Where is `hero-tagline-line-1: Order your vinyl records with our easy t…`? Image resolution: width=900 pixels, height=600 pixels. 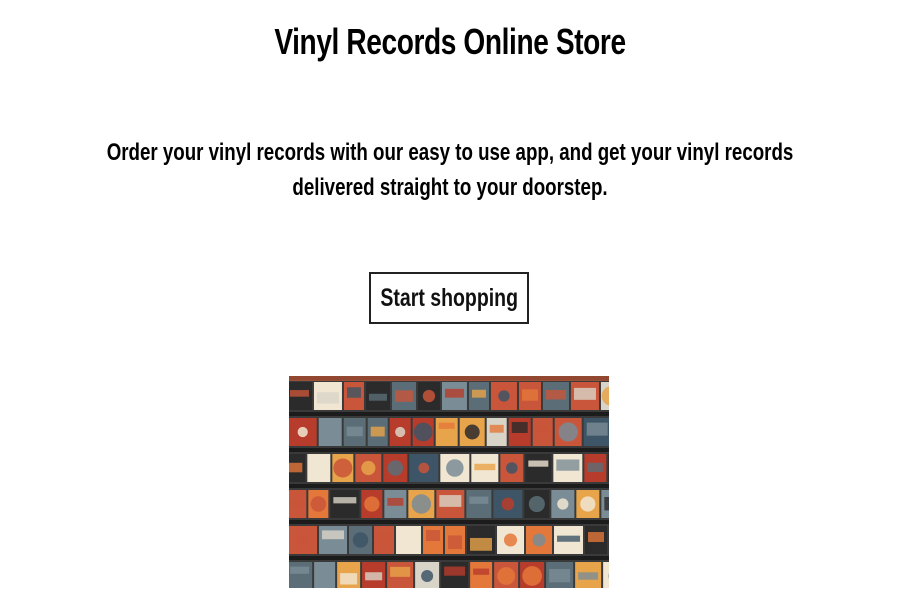
hero-tagline-line-1: Order your vinyl records with our easy t… is located at coordinates (450, 152).